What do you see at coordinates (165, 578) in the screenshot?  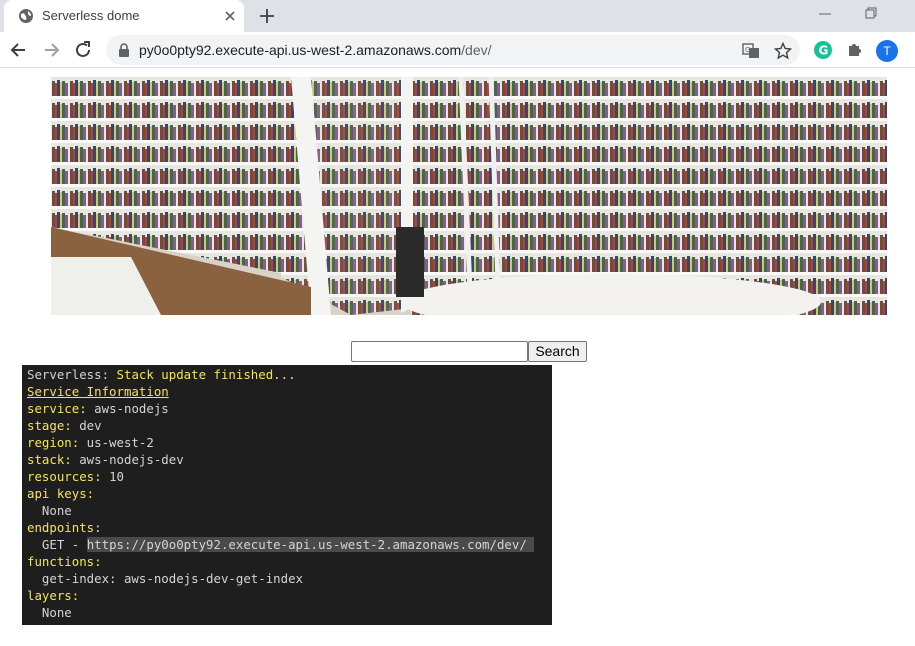 I see `function-value: get-index: aws-nodejs-dev-get-index` at bounding box center [165, 578].